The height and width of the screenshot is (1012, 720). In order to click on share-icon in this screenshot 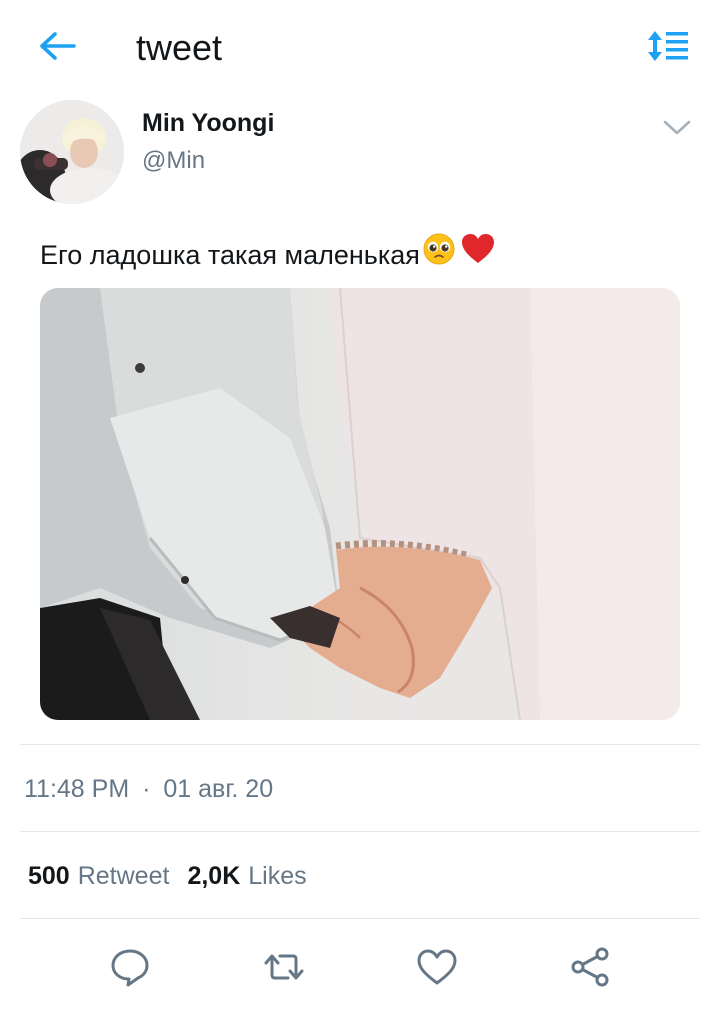, I will do `click(590, 967)`.